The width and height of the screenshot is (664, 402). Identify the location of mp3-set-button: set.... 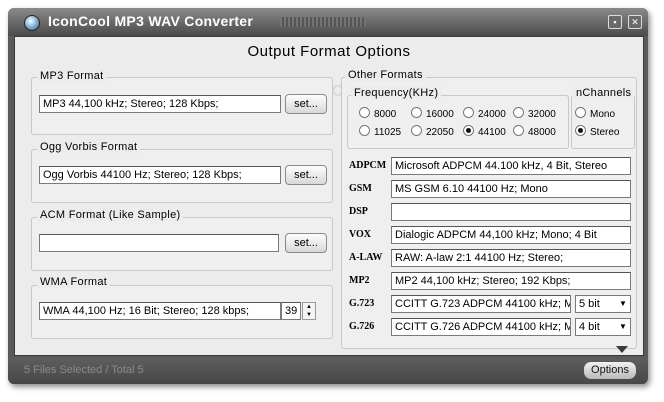
(306, 104).